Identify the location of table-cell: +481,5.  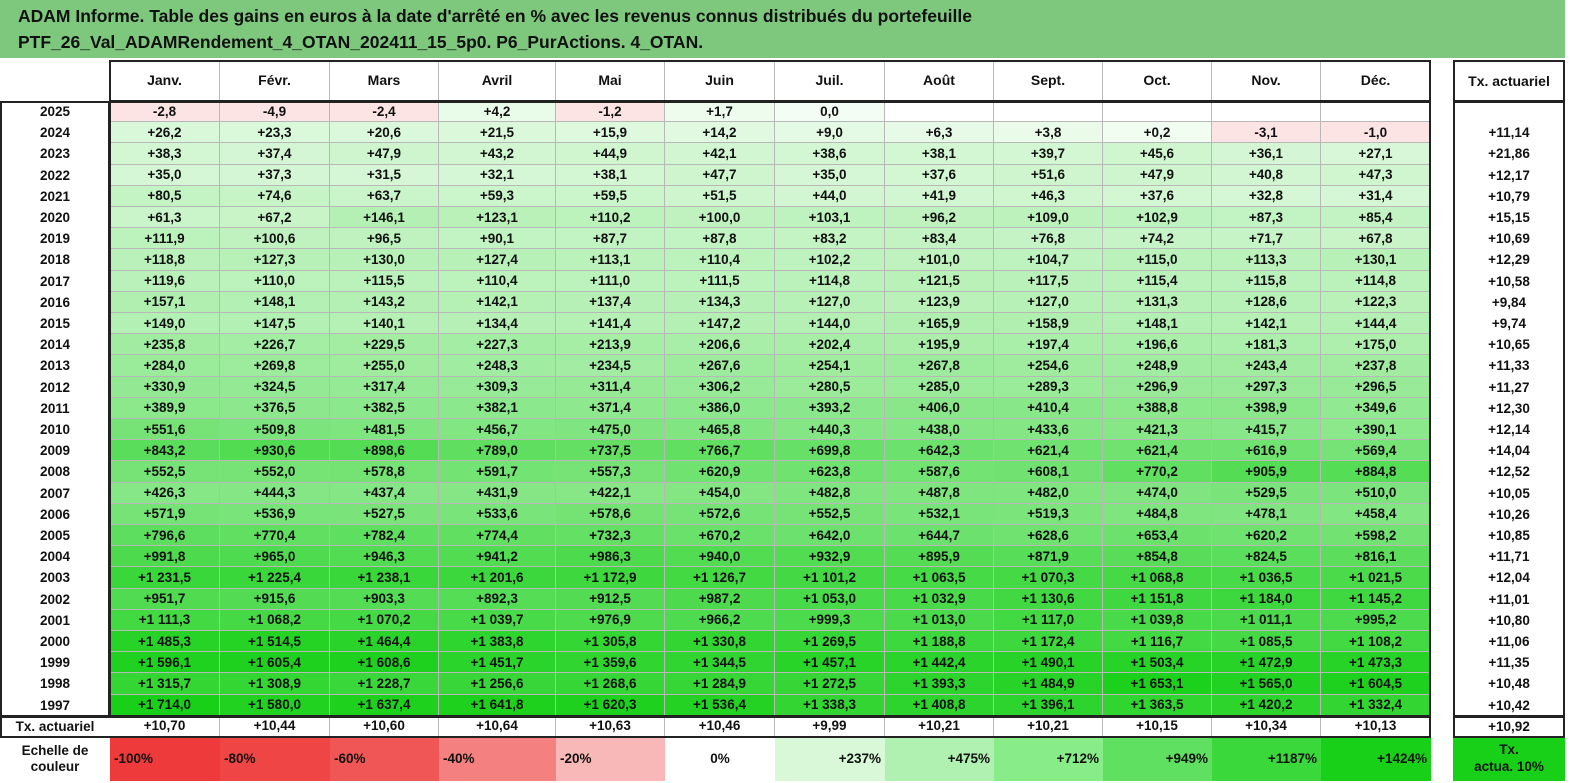
(384, 430).